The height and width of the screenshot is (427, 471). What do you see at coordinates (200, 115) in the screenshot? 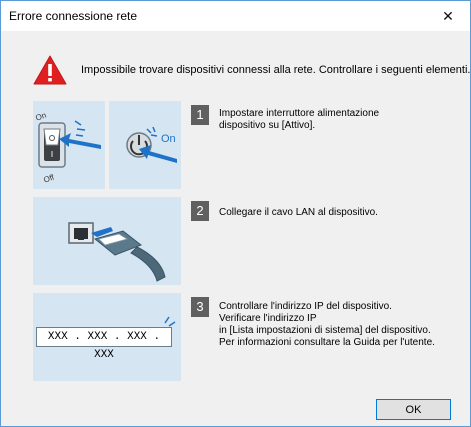
I see `step1-number: 1` at bounding box center [200, 115].